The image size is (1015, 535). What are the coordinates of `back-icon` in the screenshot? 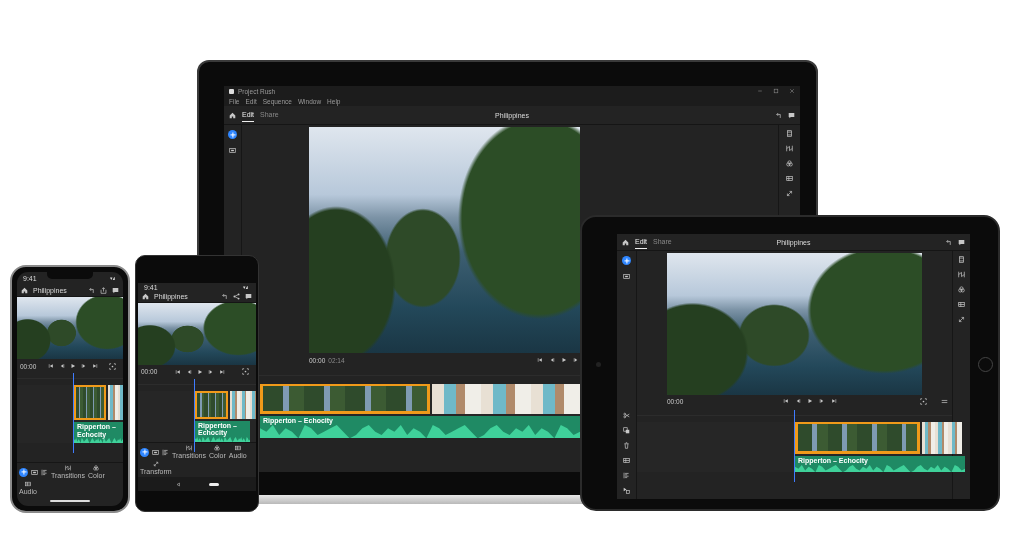 It's located at (178, 484).